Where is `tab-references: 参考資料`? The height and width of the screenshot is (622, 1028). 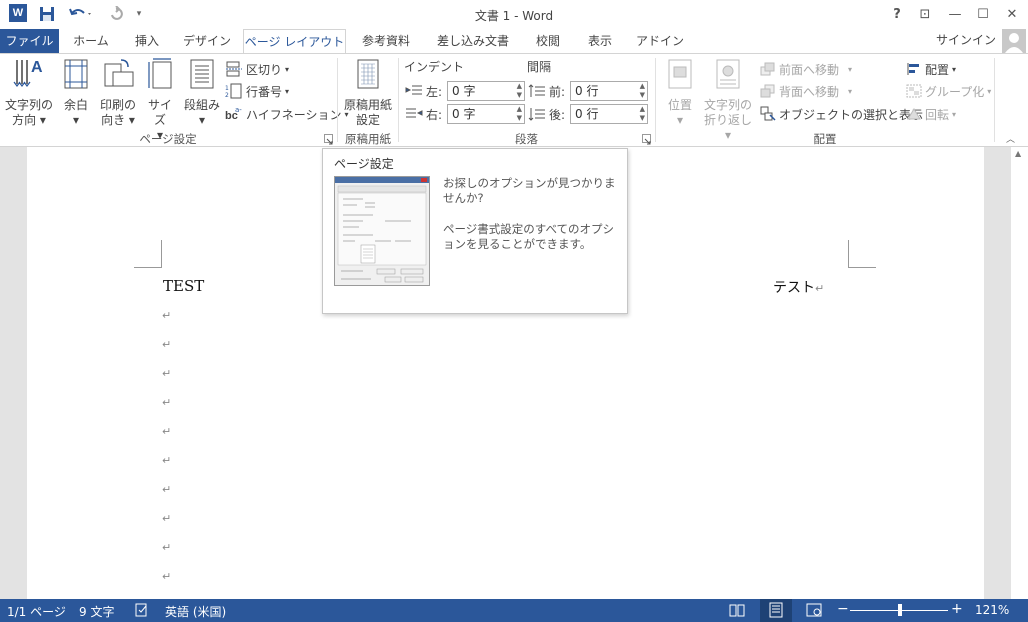 tab-references: 参考資料 is located at coordinates (386, 41).